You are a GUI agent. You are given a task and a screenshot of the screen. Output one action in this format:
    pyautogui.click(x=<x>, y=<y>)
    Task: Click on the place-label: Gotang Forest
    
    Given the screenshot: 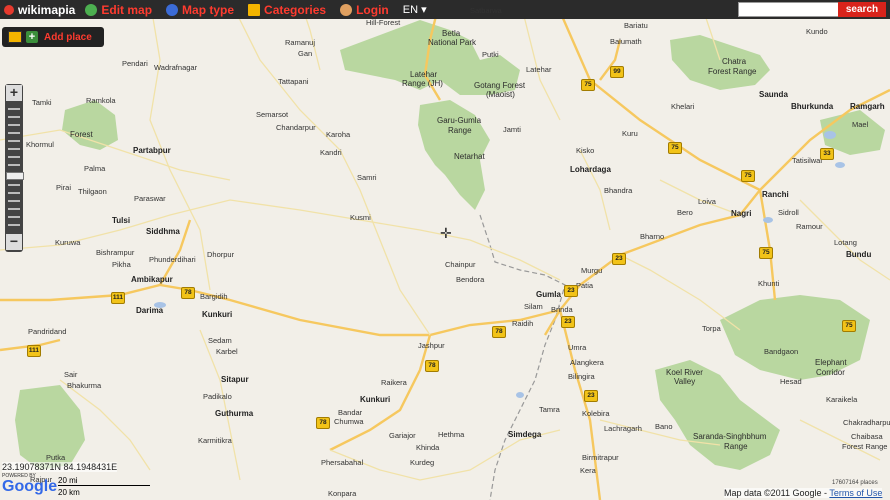 What is the action you would take?
    pyautogui.click(x=499, y=85)
    